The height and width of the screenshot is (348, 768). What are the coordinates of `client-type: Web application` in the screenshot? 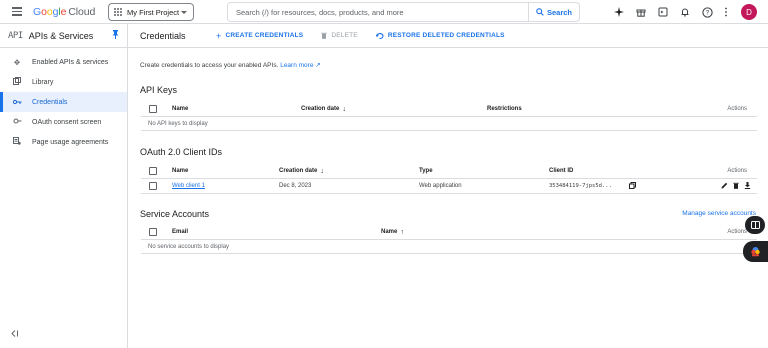 It's located at (440, 186).